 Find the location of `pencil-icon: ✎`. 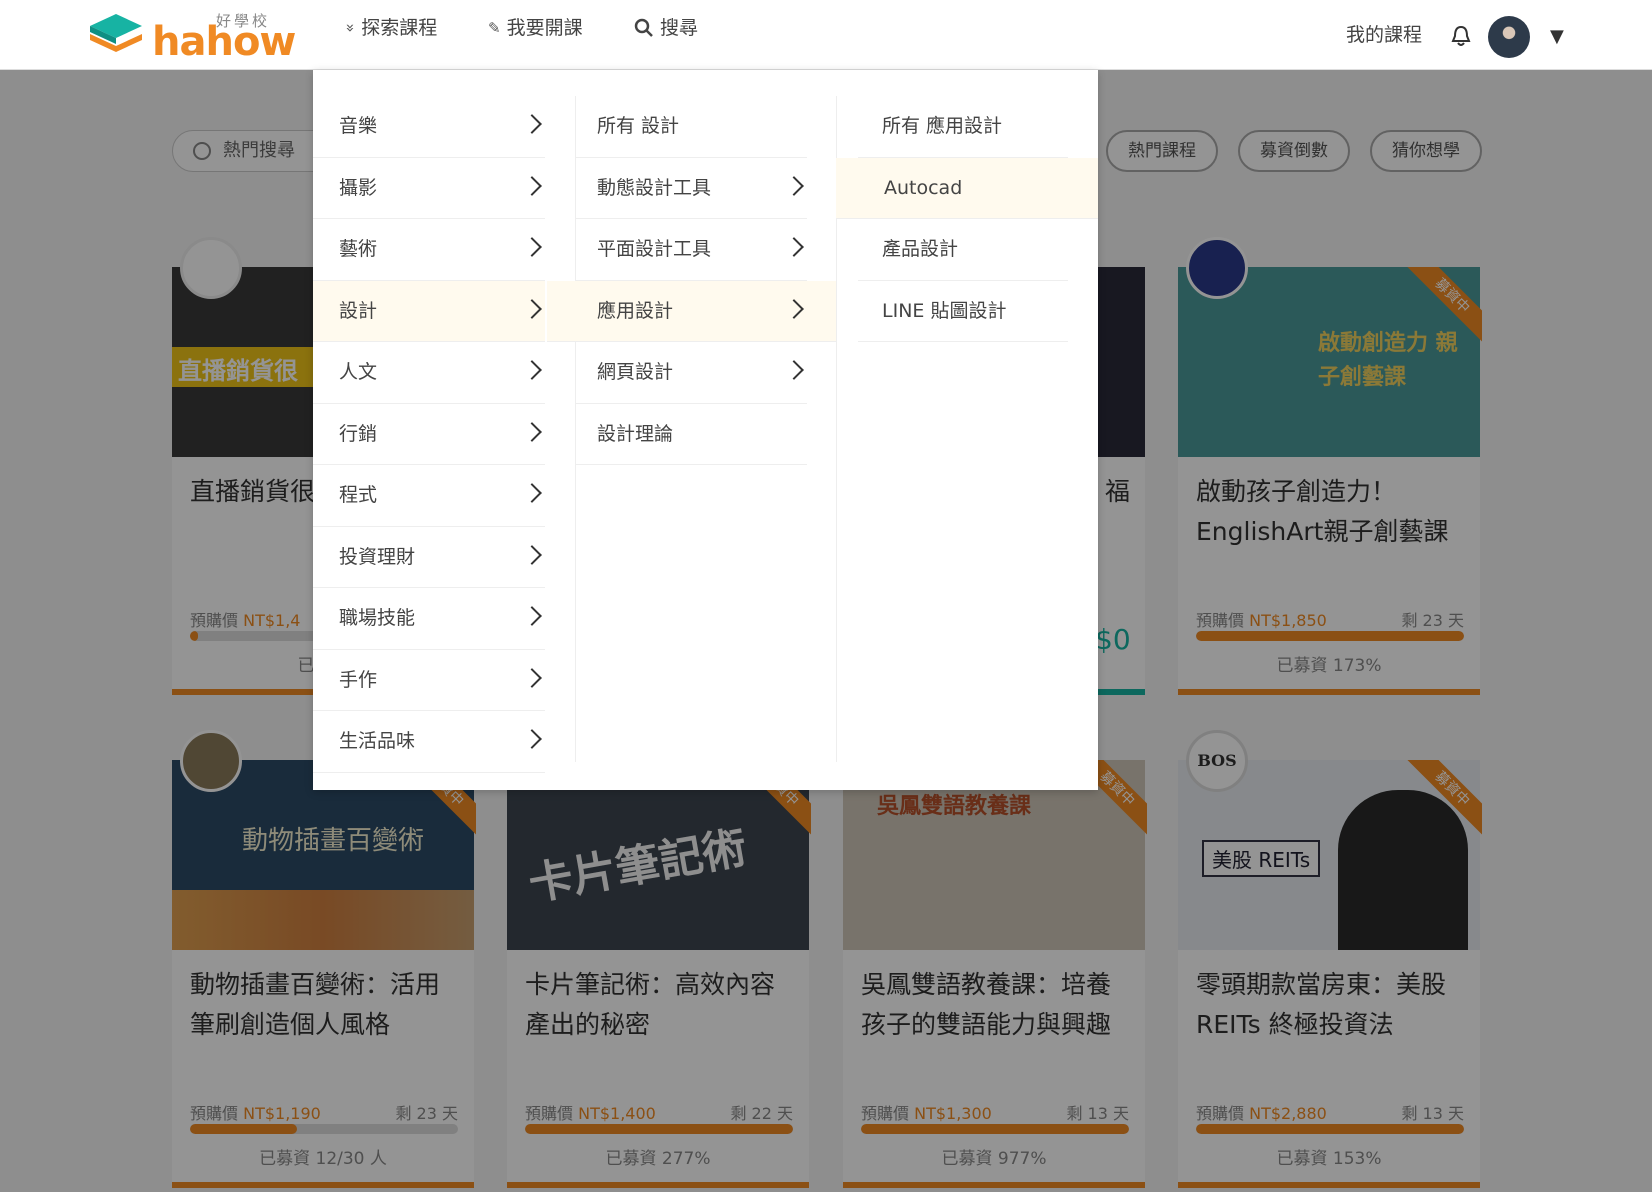

pencil-icon: ✎ is located at coordinates (494, 28).